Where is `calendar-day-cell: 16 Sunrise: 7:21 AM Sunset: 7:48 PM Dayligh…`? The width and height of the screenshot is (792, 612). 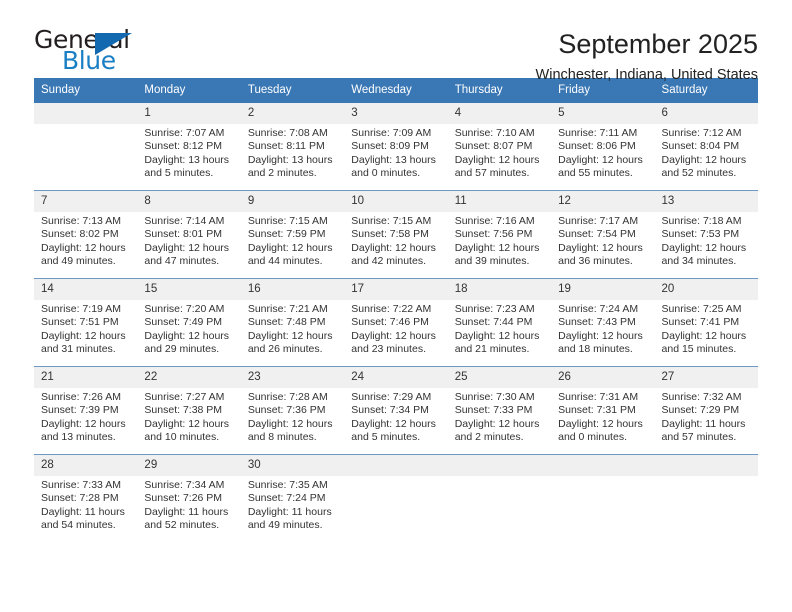 calendar-day-cell: 16 Sunrise: 7:21 AM Sunset: 7:48 PM Dayligh… is located at coordinates (292, 322).